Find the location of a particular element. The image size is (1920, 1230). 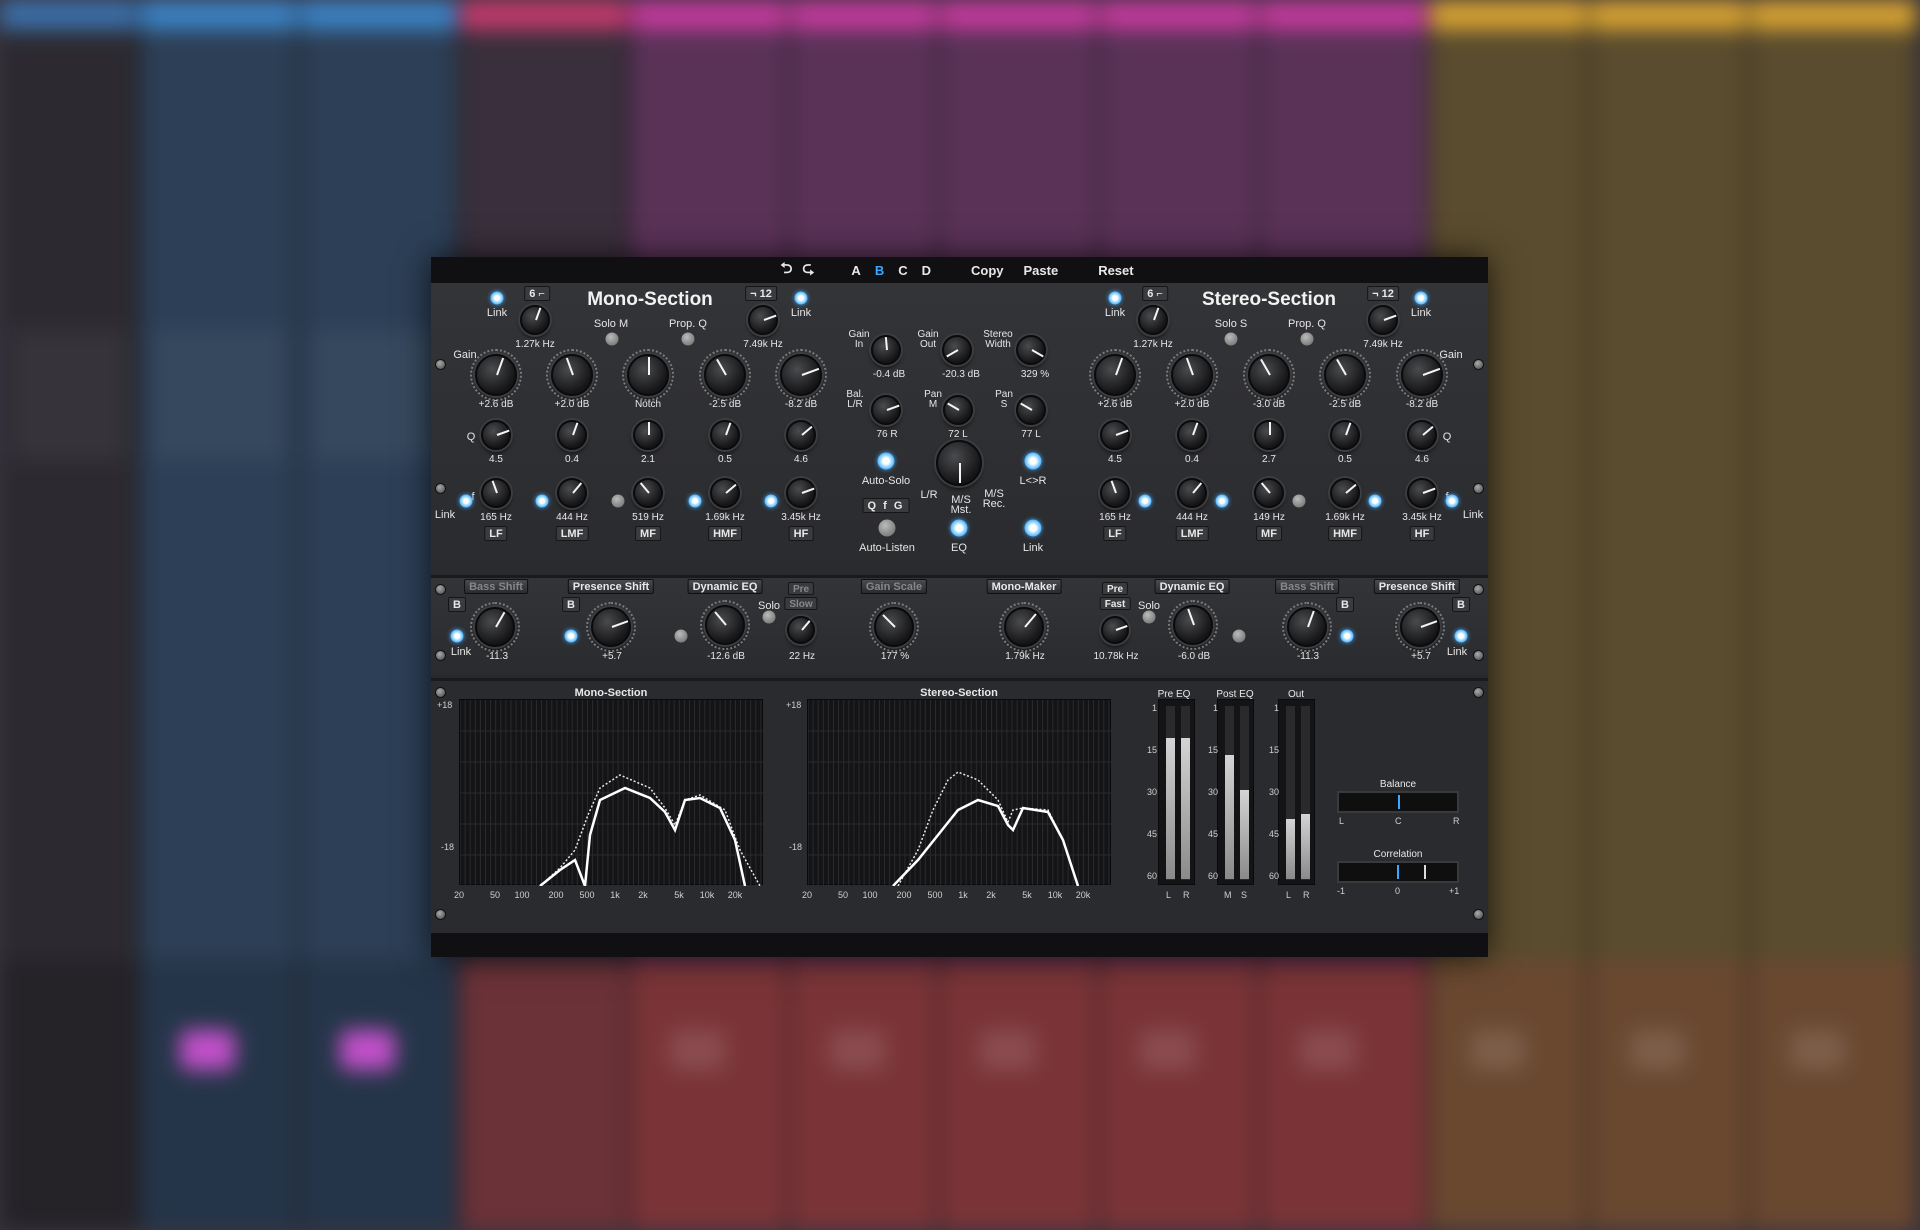

mono-lp-link-led is located at coordinates (801, 298).